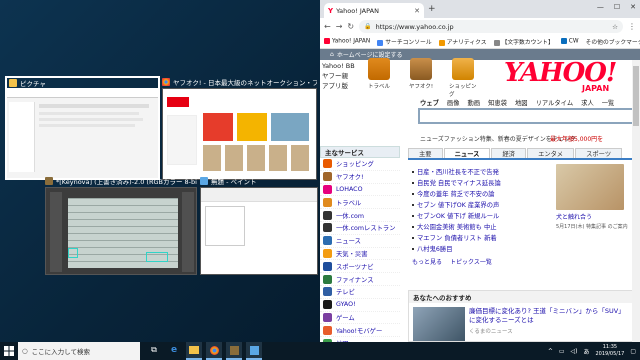 The image size is (640, 360). Describe the element at coordinates (360, 241) in the screenshot. I see `sidebar-item: ニュース` at that location.